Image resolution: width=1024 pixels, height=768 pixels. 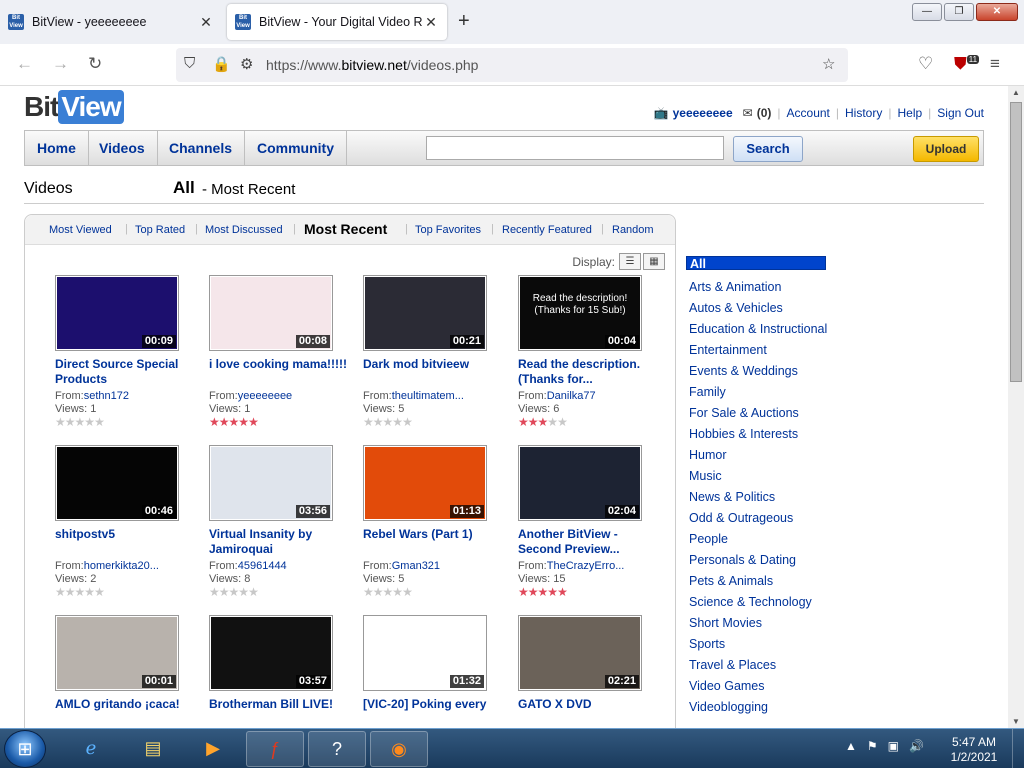 I want to click on category-item: Humor, so click(x=766, y=455).